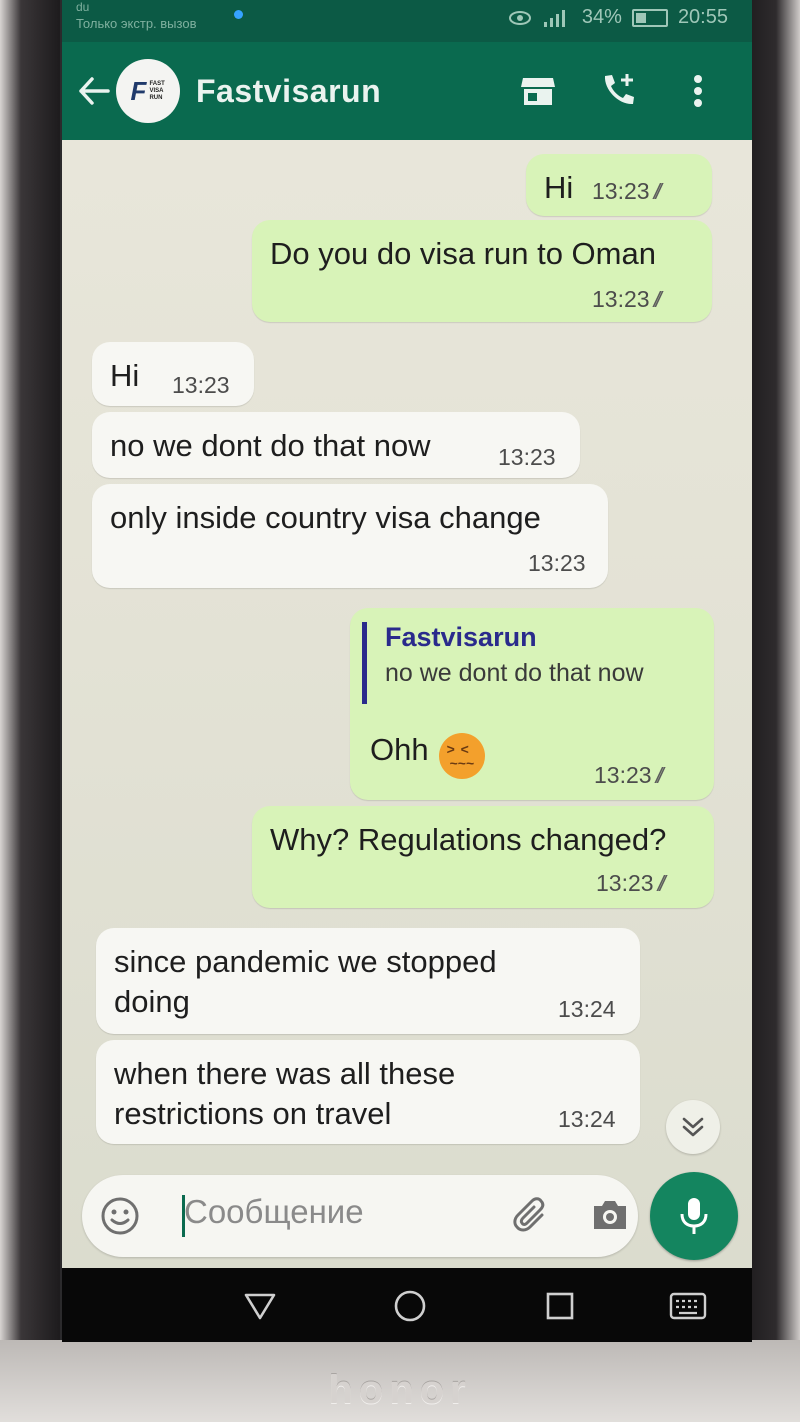  I want to click on arrow-left-icon, so click(94, 91).